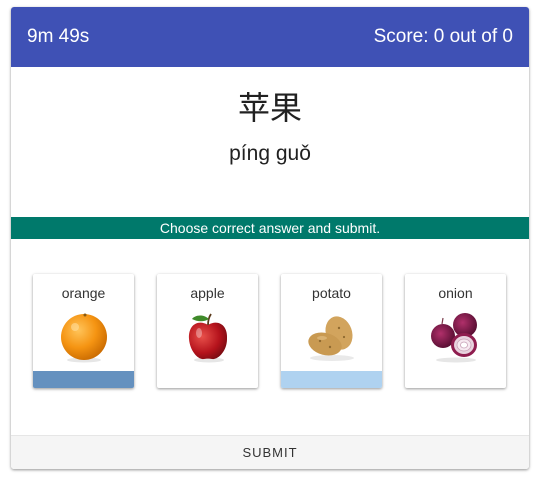  What do you see at coordinates (208, 338) in the screenshot?
I see `apple-image` at bounding box center [208, 338].